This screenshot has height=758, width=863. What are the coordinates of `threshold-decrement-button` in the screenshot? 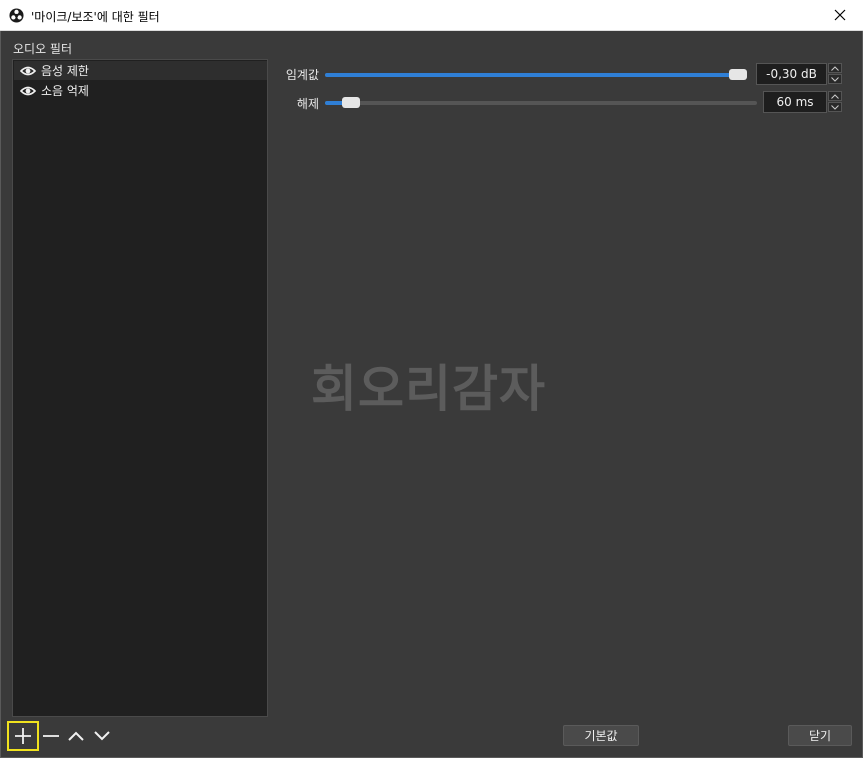 It's located at (835, 79).